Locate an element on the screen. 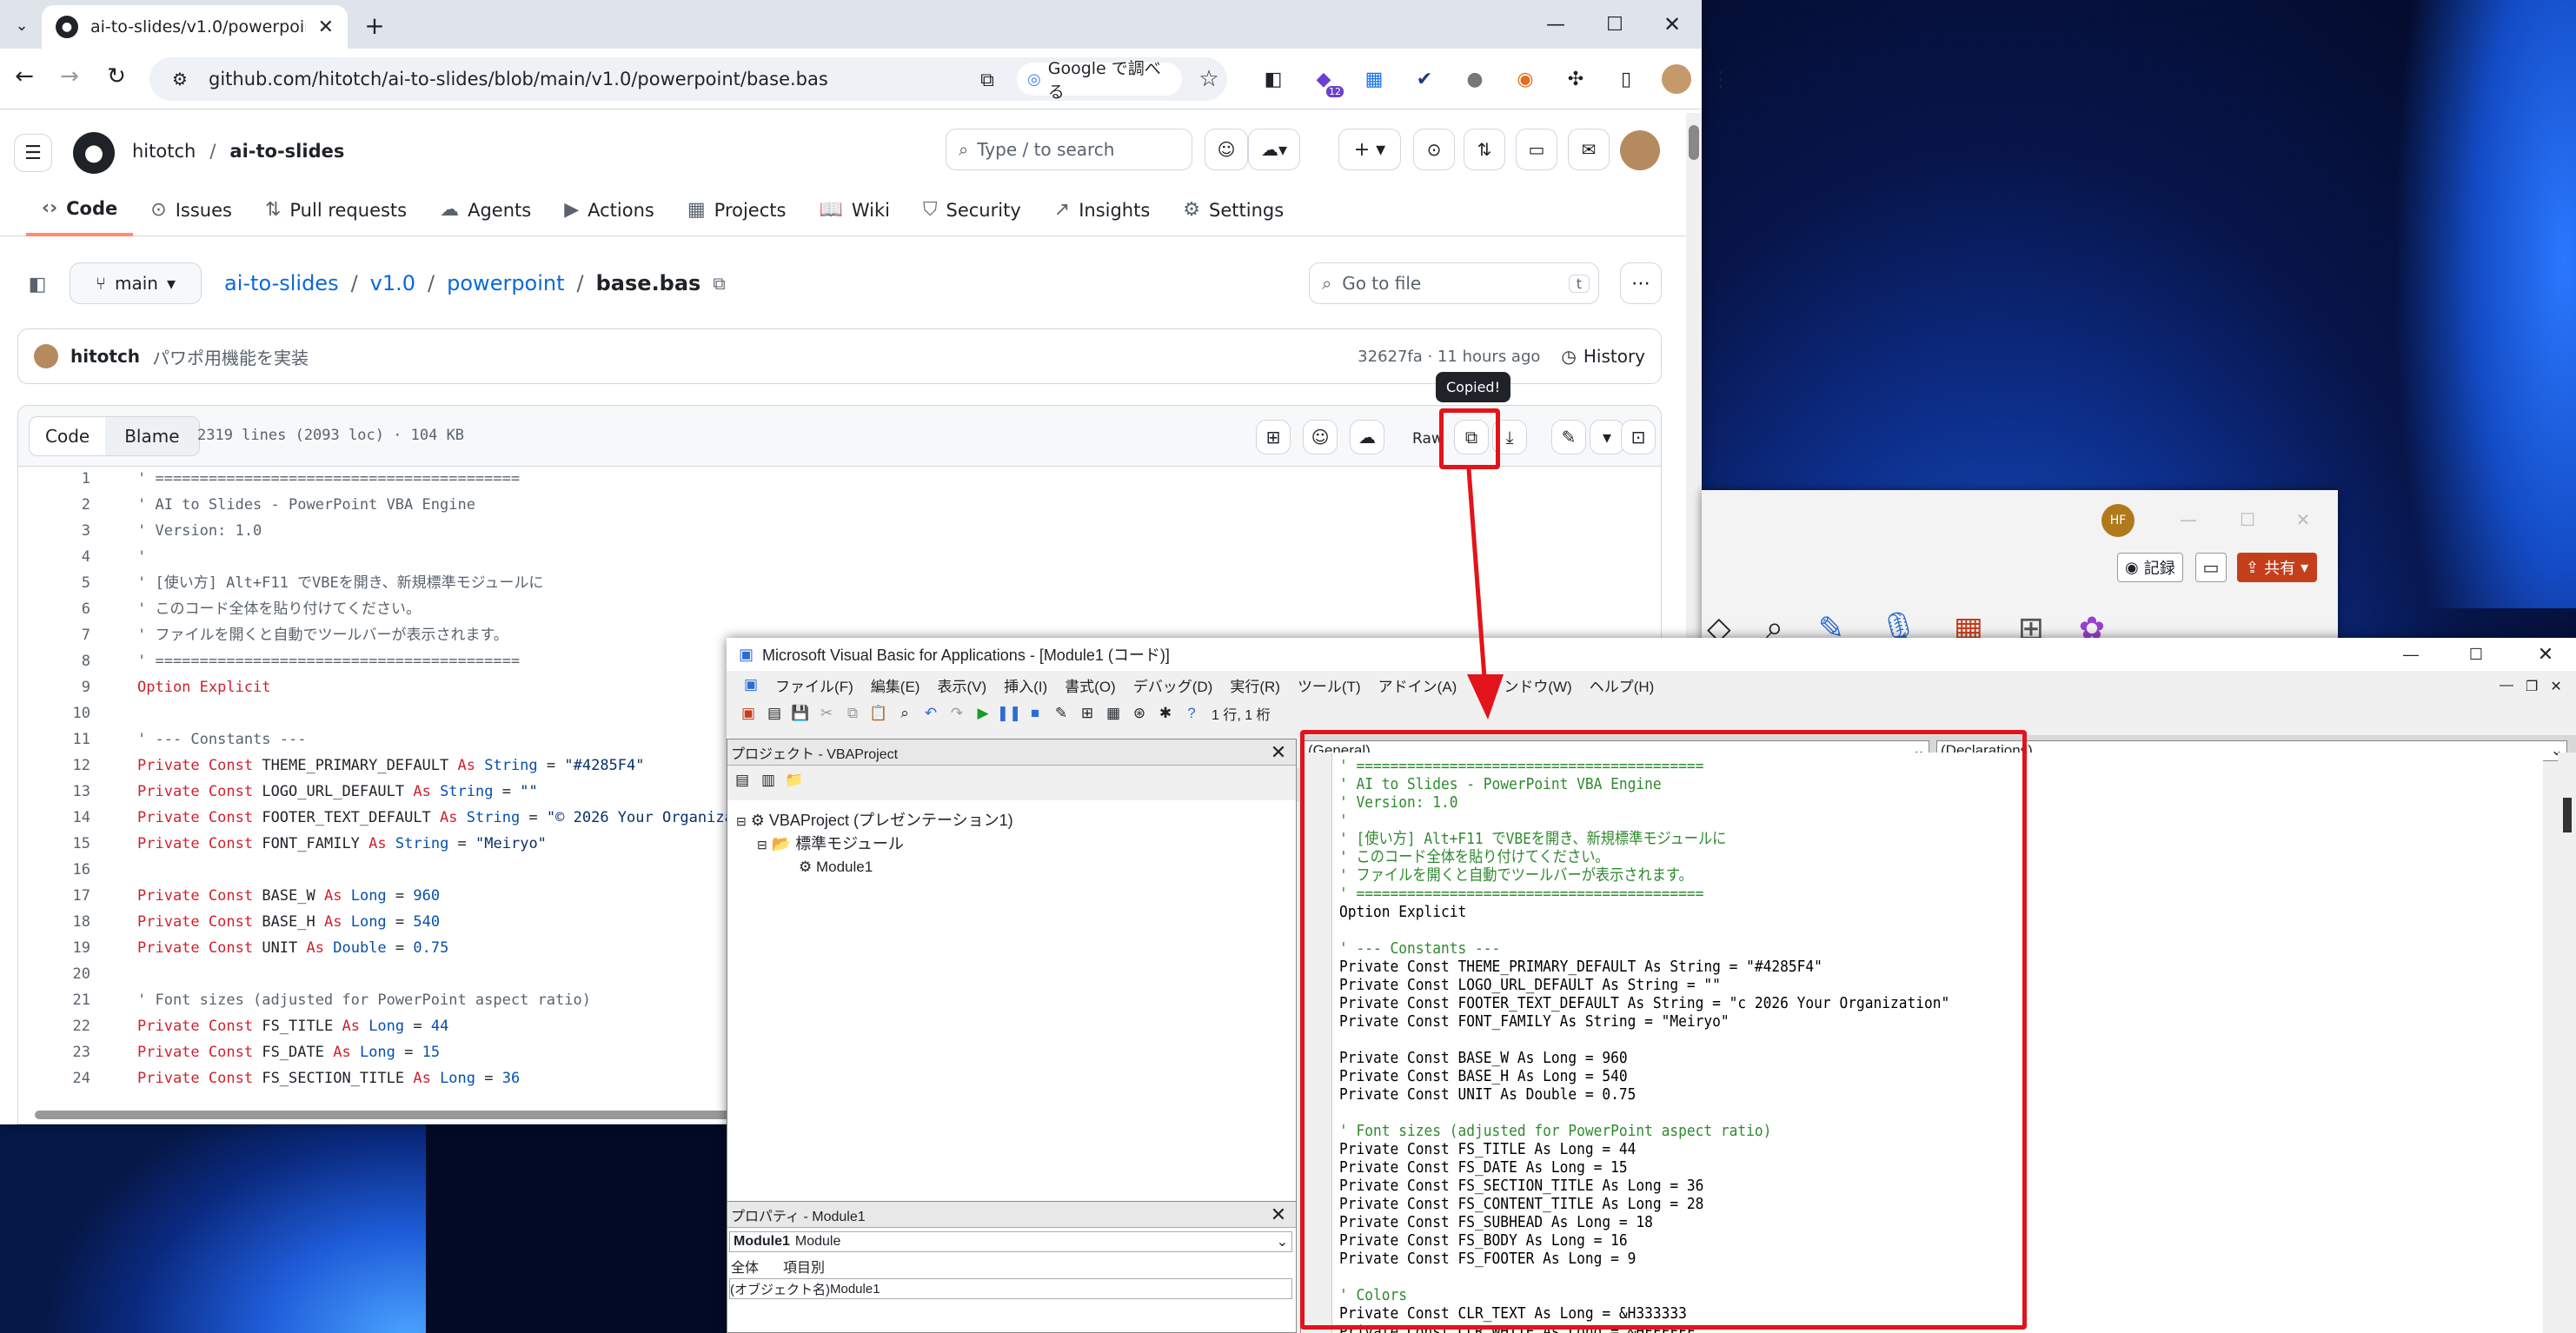  close-tab-icon: ✕ is located at coordinates (326, 27).